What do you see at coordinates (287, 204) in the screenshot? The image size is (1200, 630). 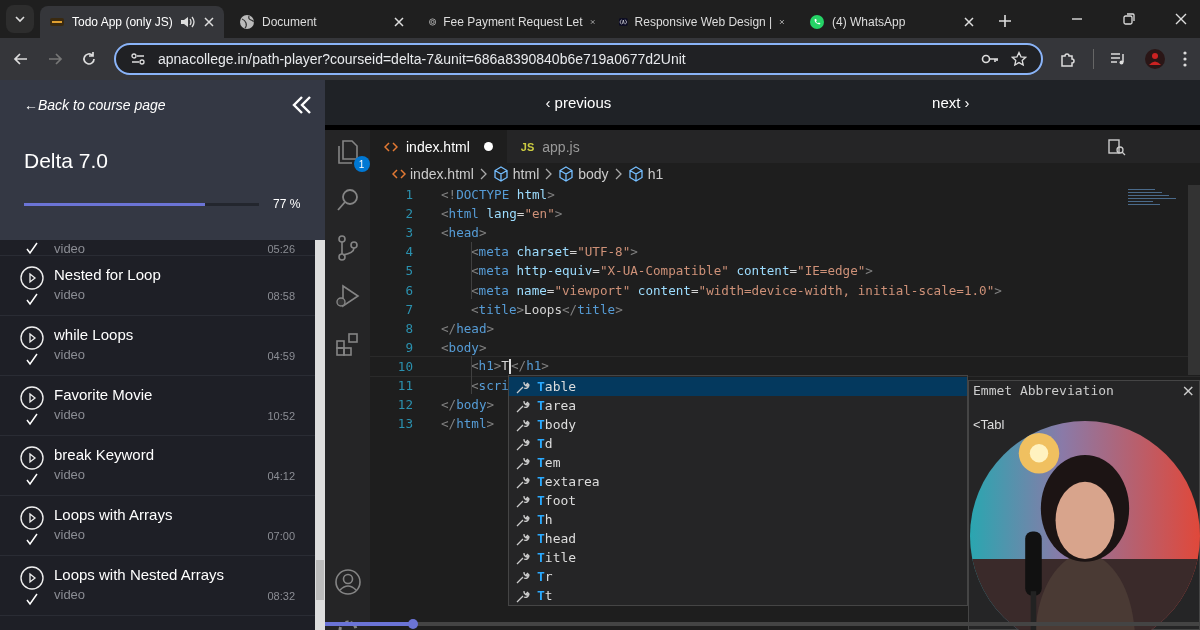 I see `progress-percent: 77 %` at bounding box center [287, 204].